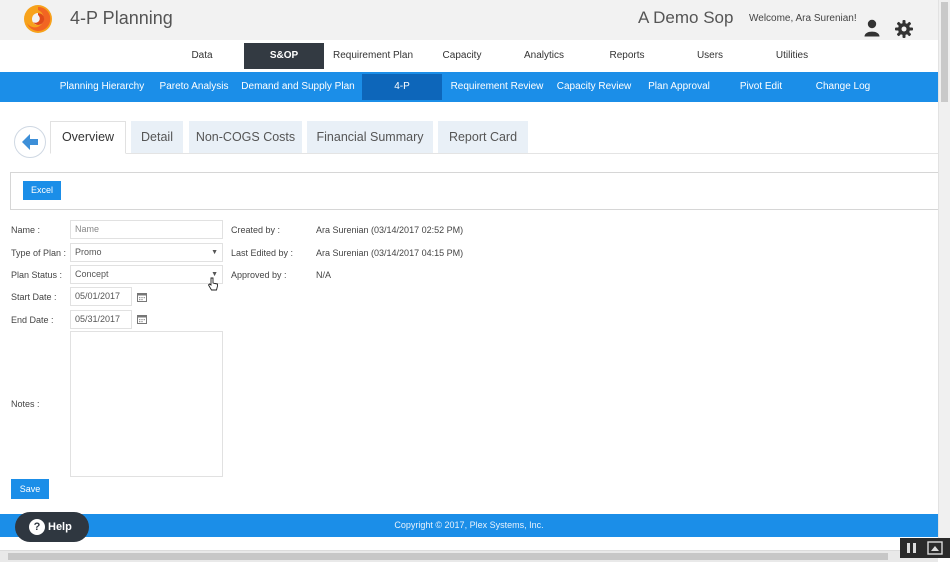  What do you see at coordinates (298, 87) in the screenshot?
I see `subnav-demand-supply-plan: Demand and Supply Plan` at bounding box center [298, 87].